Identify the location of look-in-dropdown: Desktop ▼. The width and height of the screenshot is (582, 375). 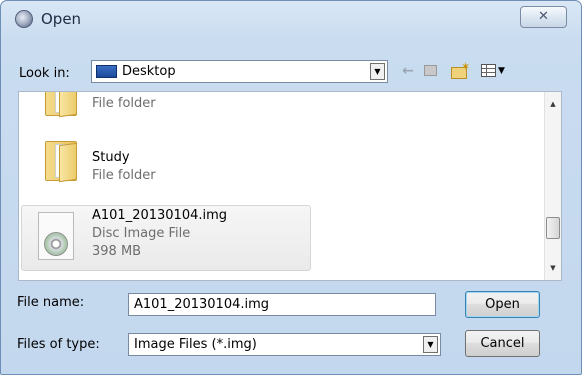
(239, 71).